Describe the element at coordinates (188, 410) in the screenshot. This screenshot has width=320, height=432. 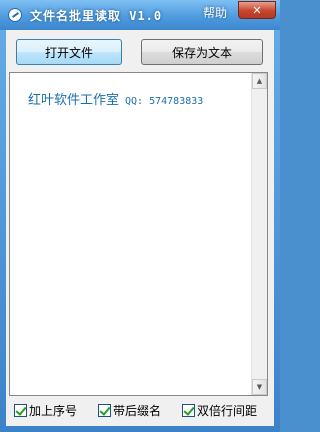
I see `double-spacing-checkbox` at that location.